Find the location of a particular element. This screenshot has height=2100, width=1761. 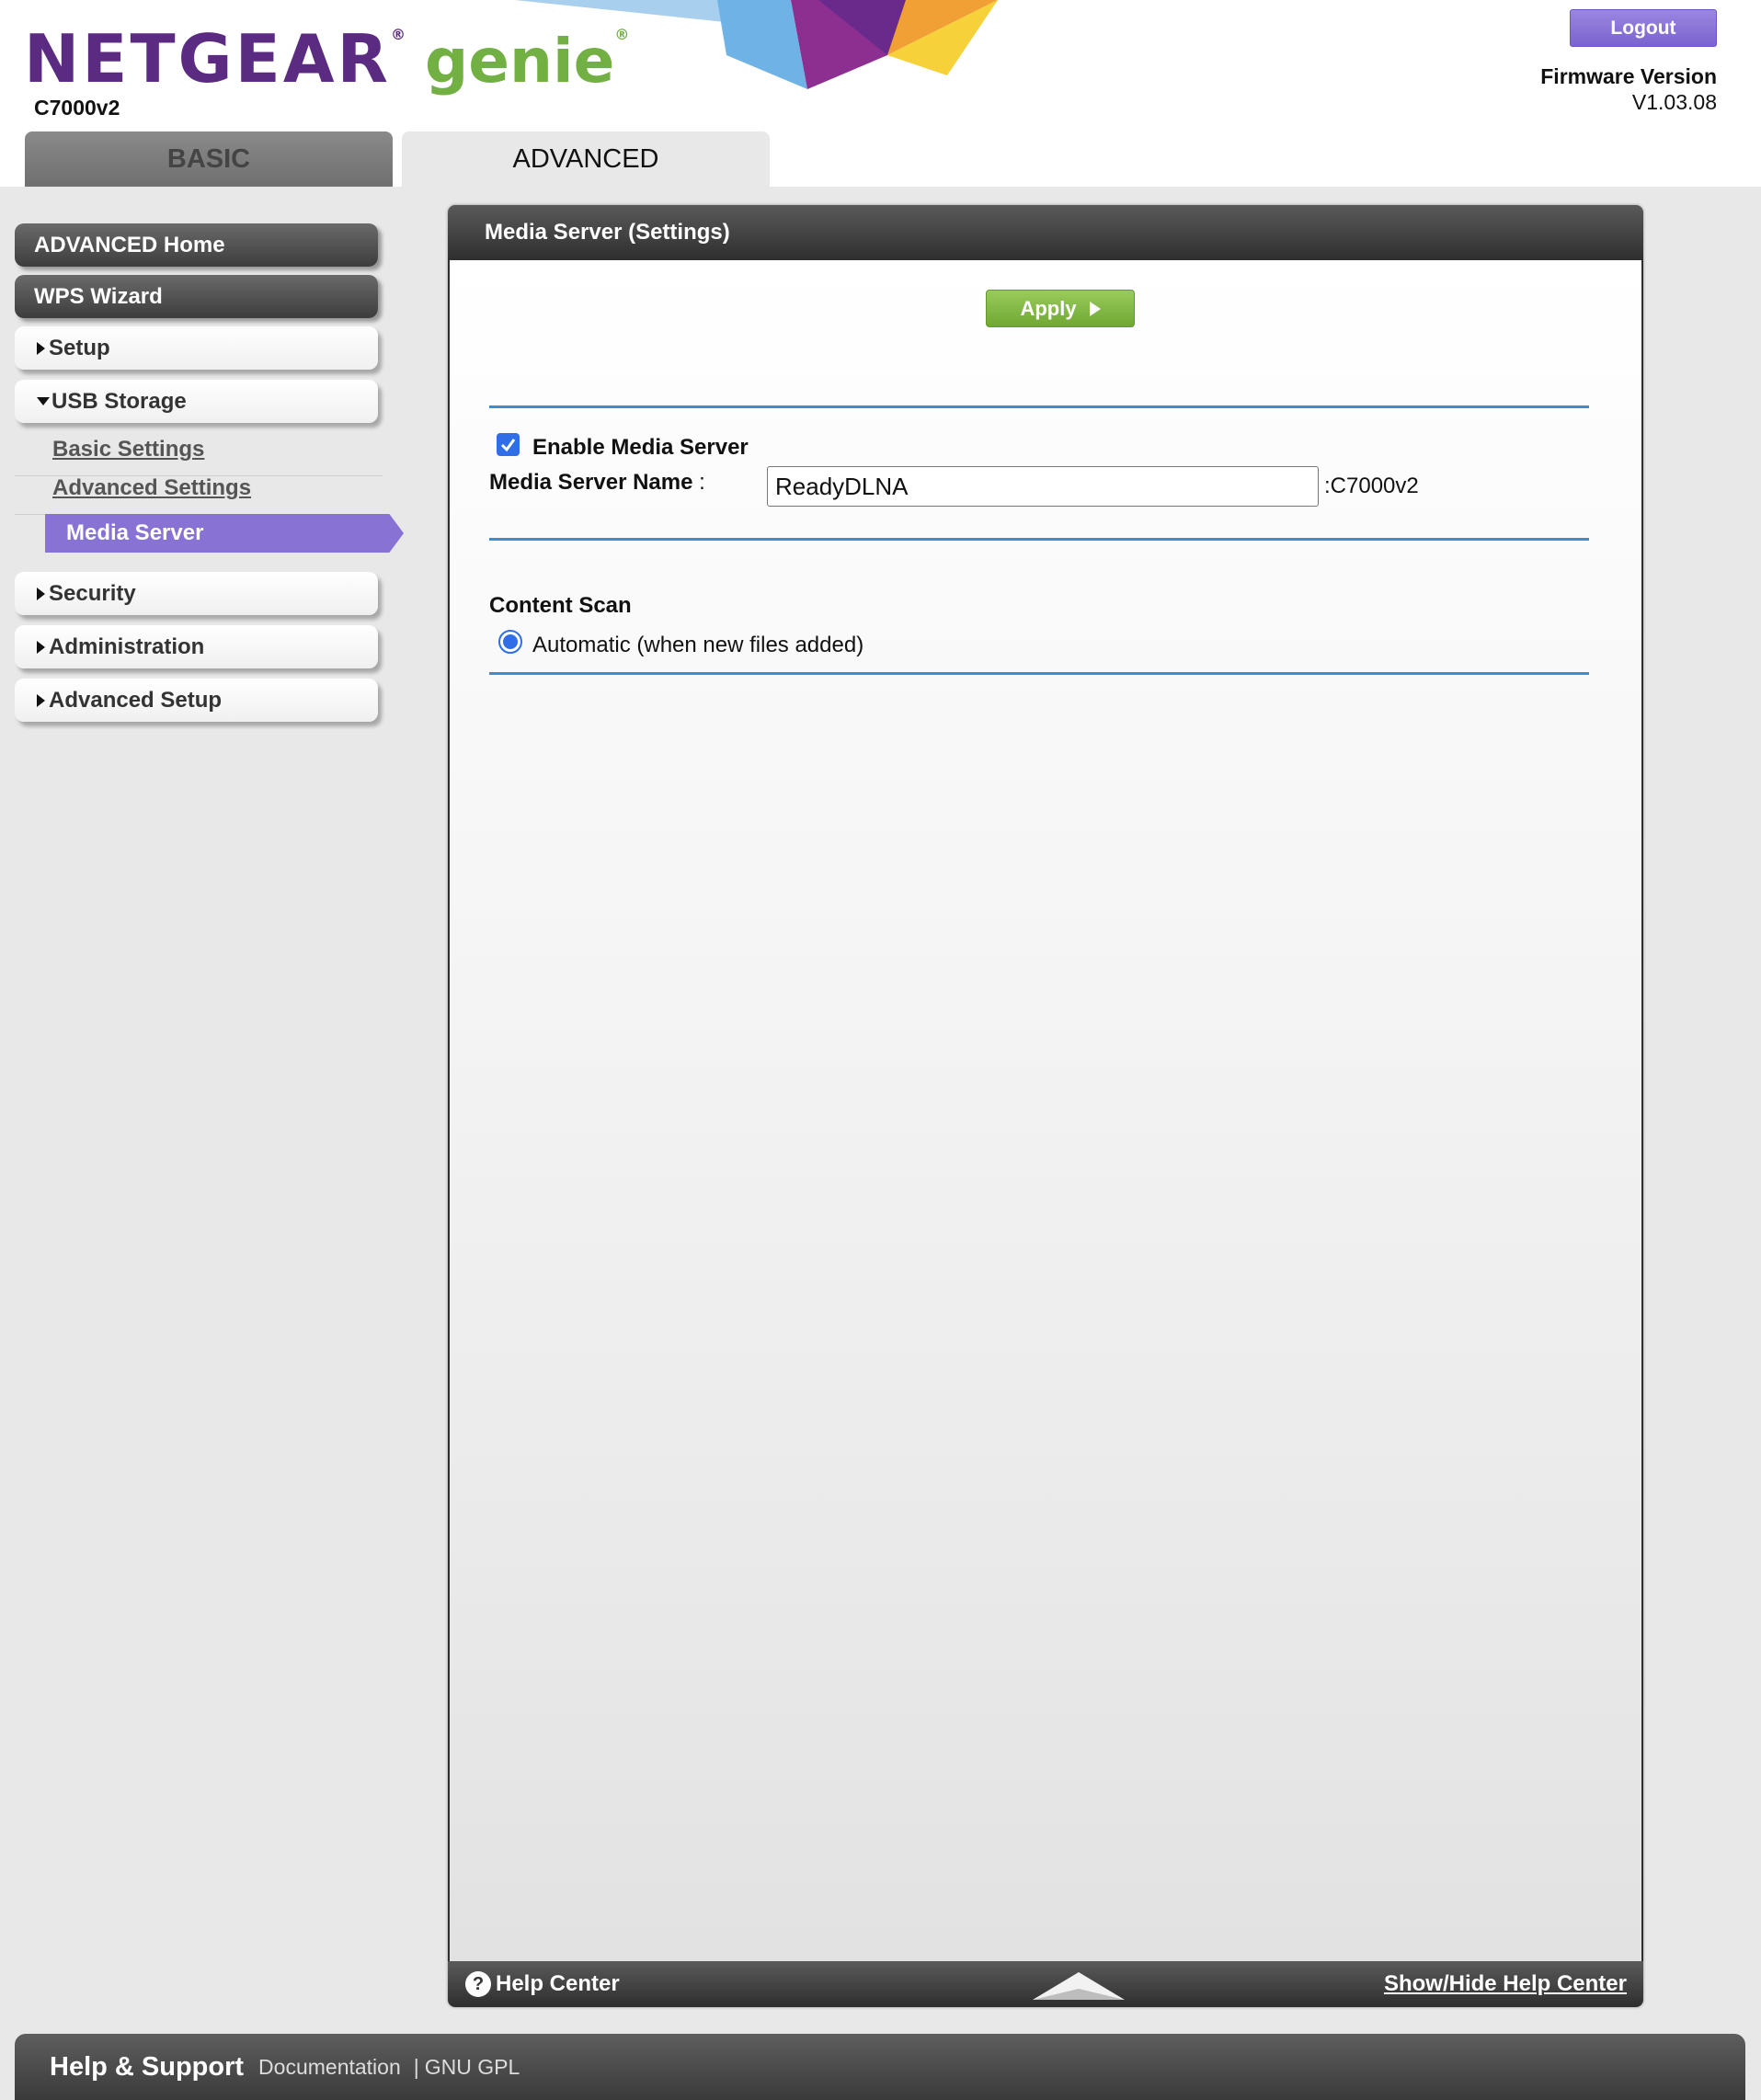

tab-advanced: ADVANCED is located at coordinates (586, 159).